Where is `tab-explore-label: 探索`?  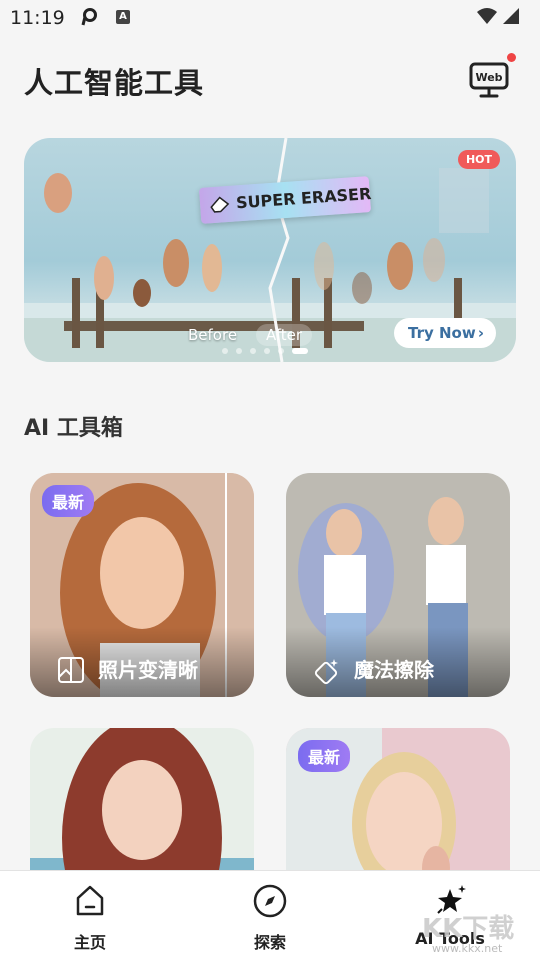 tab-explore-label: 探索 is located at coordinates (269, 942).